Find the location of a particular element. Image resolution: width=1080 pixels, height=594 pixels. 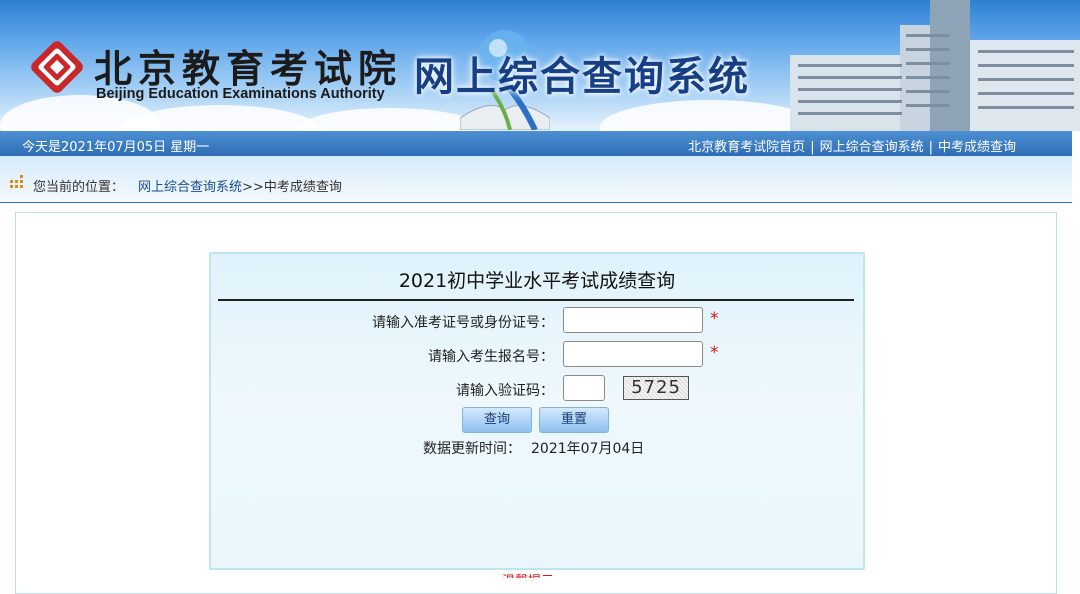

breadcrumb-link-query-system: 网上综合查询系统 is located at coordinates (190, 187).